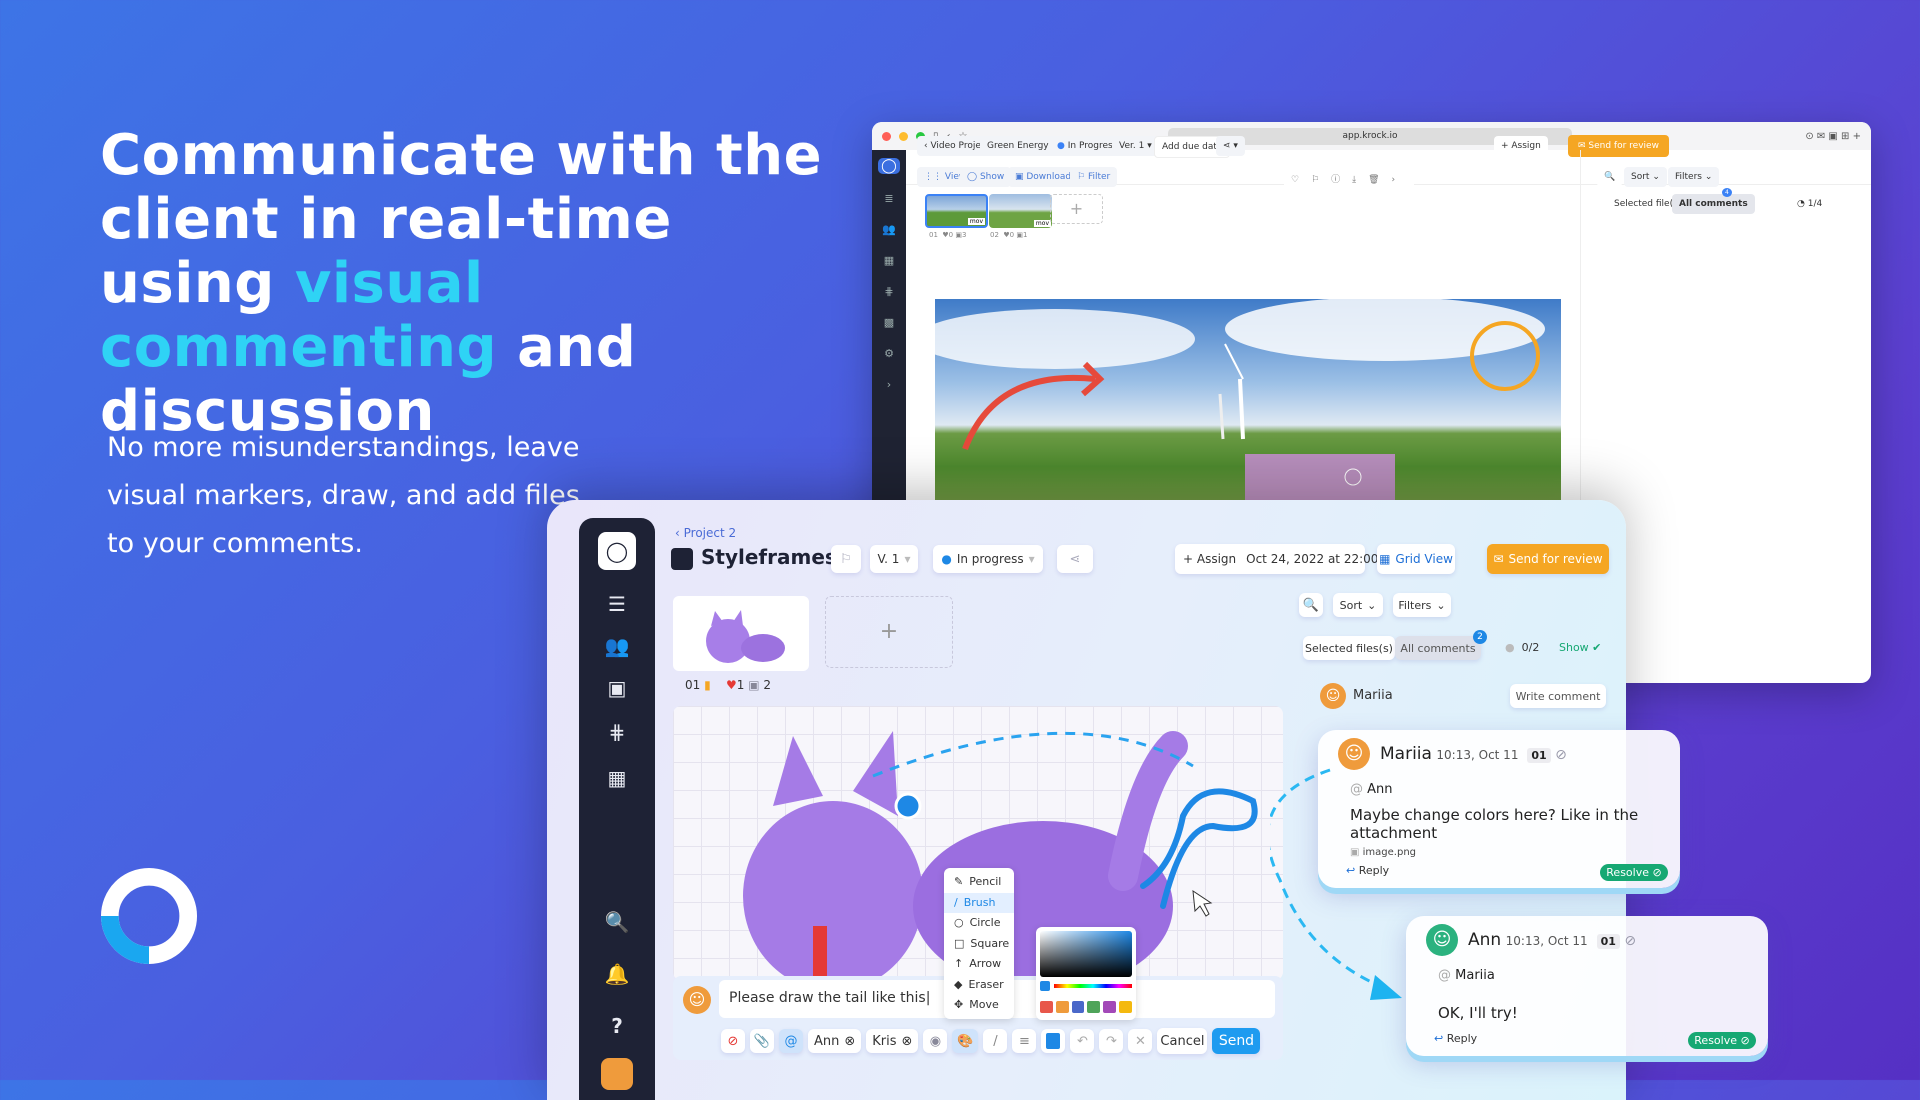 The height and width of the screenshot is (1100, 1920). What do you see at coordinates (959, 881) in the screenshot?
I see `pencil-icon: ✎` at bounding box center [959, 881].